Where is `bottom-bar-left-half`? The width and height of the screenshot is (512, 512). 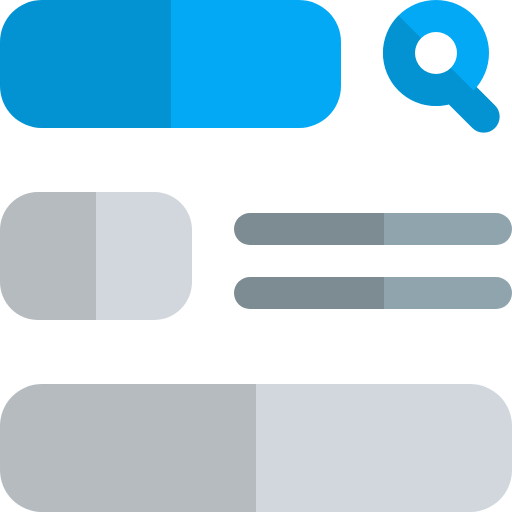 bottom-bar-left-half is located at coordinates (128, 448).